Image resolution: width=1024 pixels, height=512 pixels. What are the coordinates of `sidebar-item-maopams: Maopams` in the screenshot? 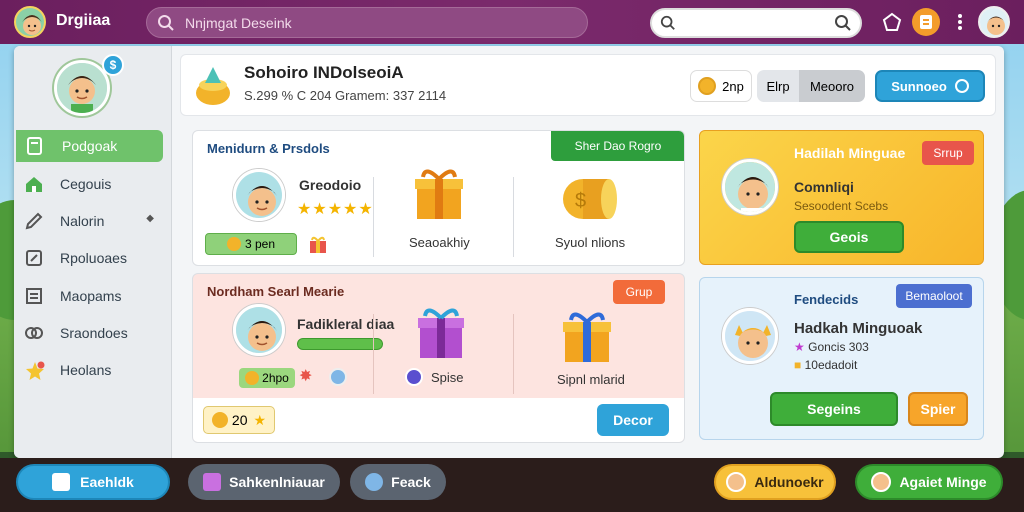 It's located at (89, 296).